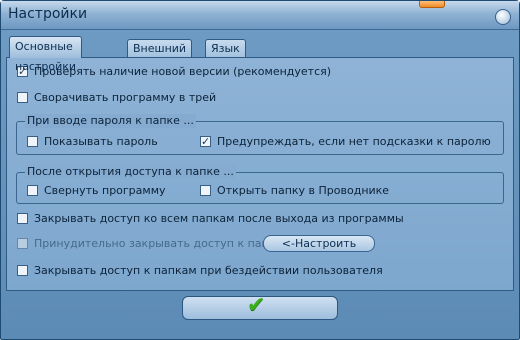 The width and height of the screenshot is (520, 340). What do you see at coordinates (22, 218) in the screenshot?
I see `close-all-on-exit-checkbox` at bounding box center [22, 218].